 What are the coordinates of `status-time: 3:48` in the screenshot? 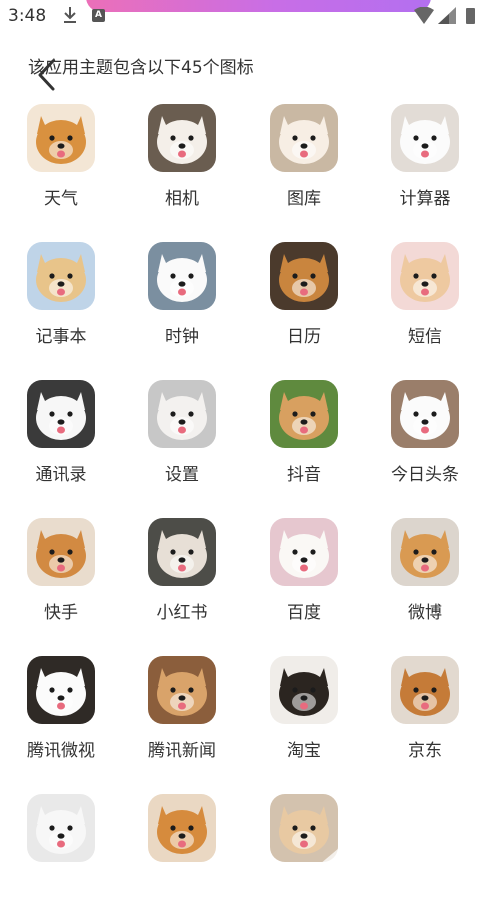 It's located at (27, 16).